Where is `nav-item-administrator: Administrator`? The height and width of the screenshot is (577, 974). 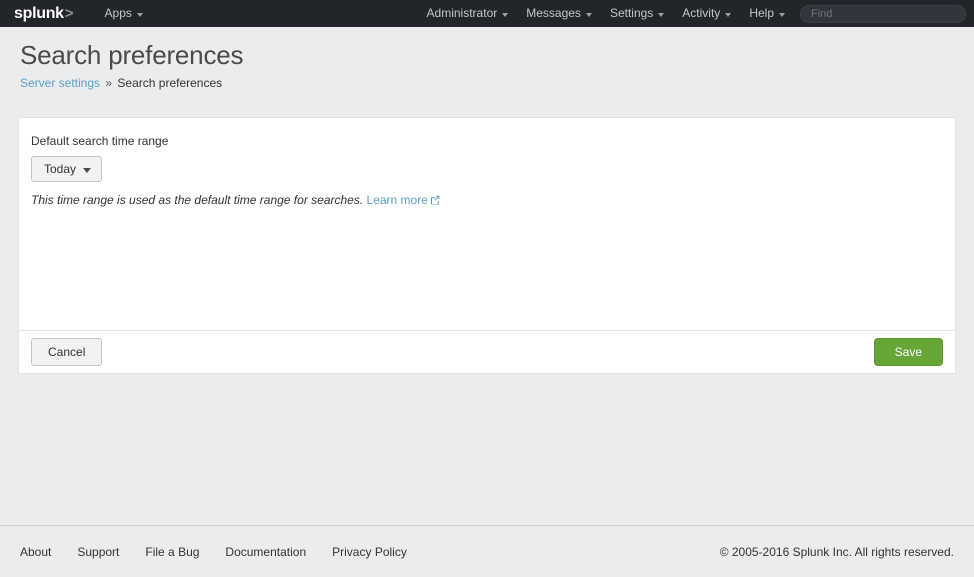
nav-item-administrator: Administrator is located at coordinates (468, 13).